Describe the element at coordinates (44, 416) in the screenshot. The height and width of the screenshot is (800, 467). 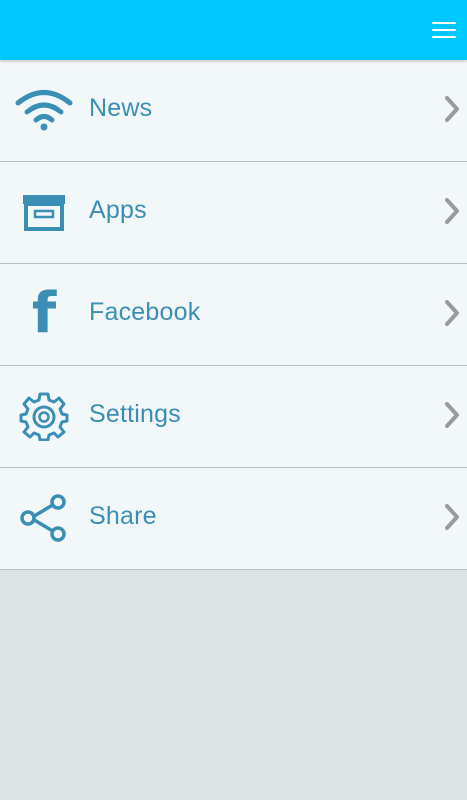
I see `gear-icon` at that location.